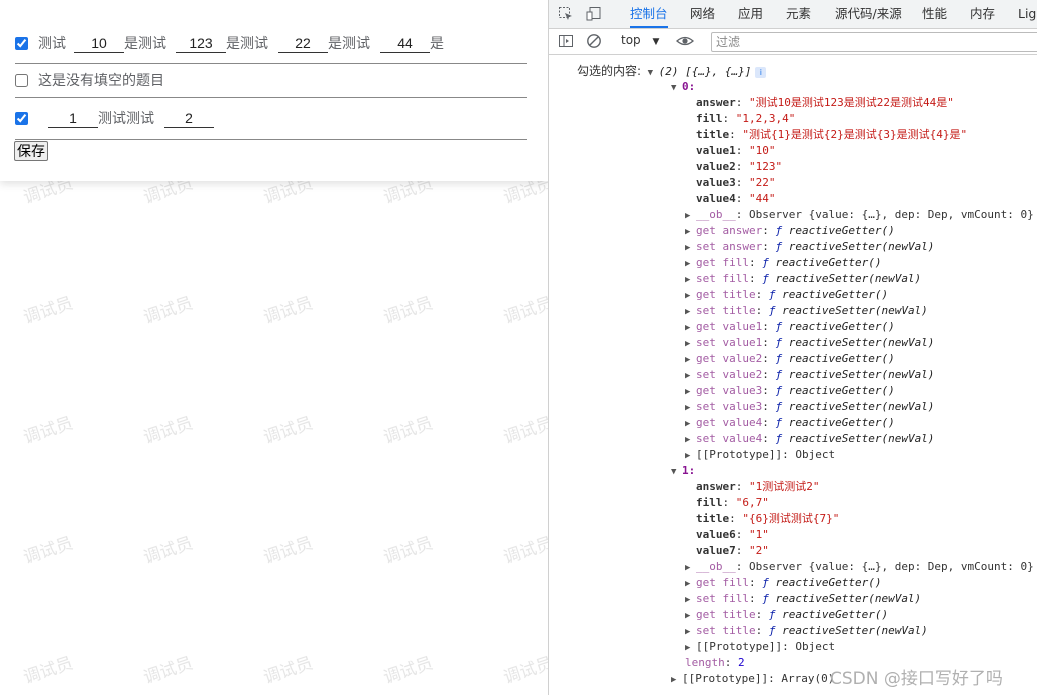 The height and width of the screenshot is (695, 1037). What do you see at coordinates (750, 14) in the screenshot?
I see `tab-application: 应用` at bounding box center [750, 14].